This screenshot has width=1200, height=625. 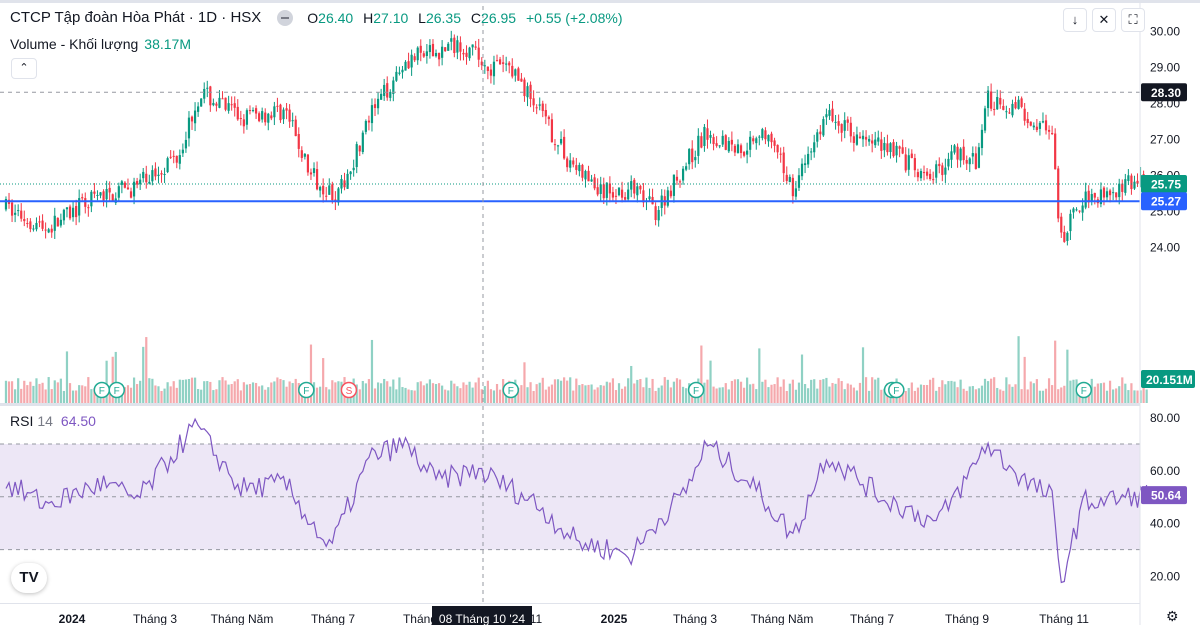 What do you see at coordinates (1133, 20) in the screenshot?
I see `maximize-icon: ⛶` at bounding box center [1133, 20].